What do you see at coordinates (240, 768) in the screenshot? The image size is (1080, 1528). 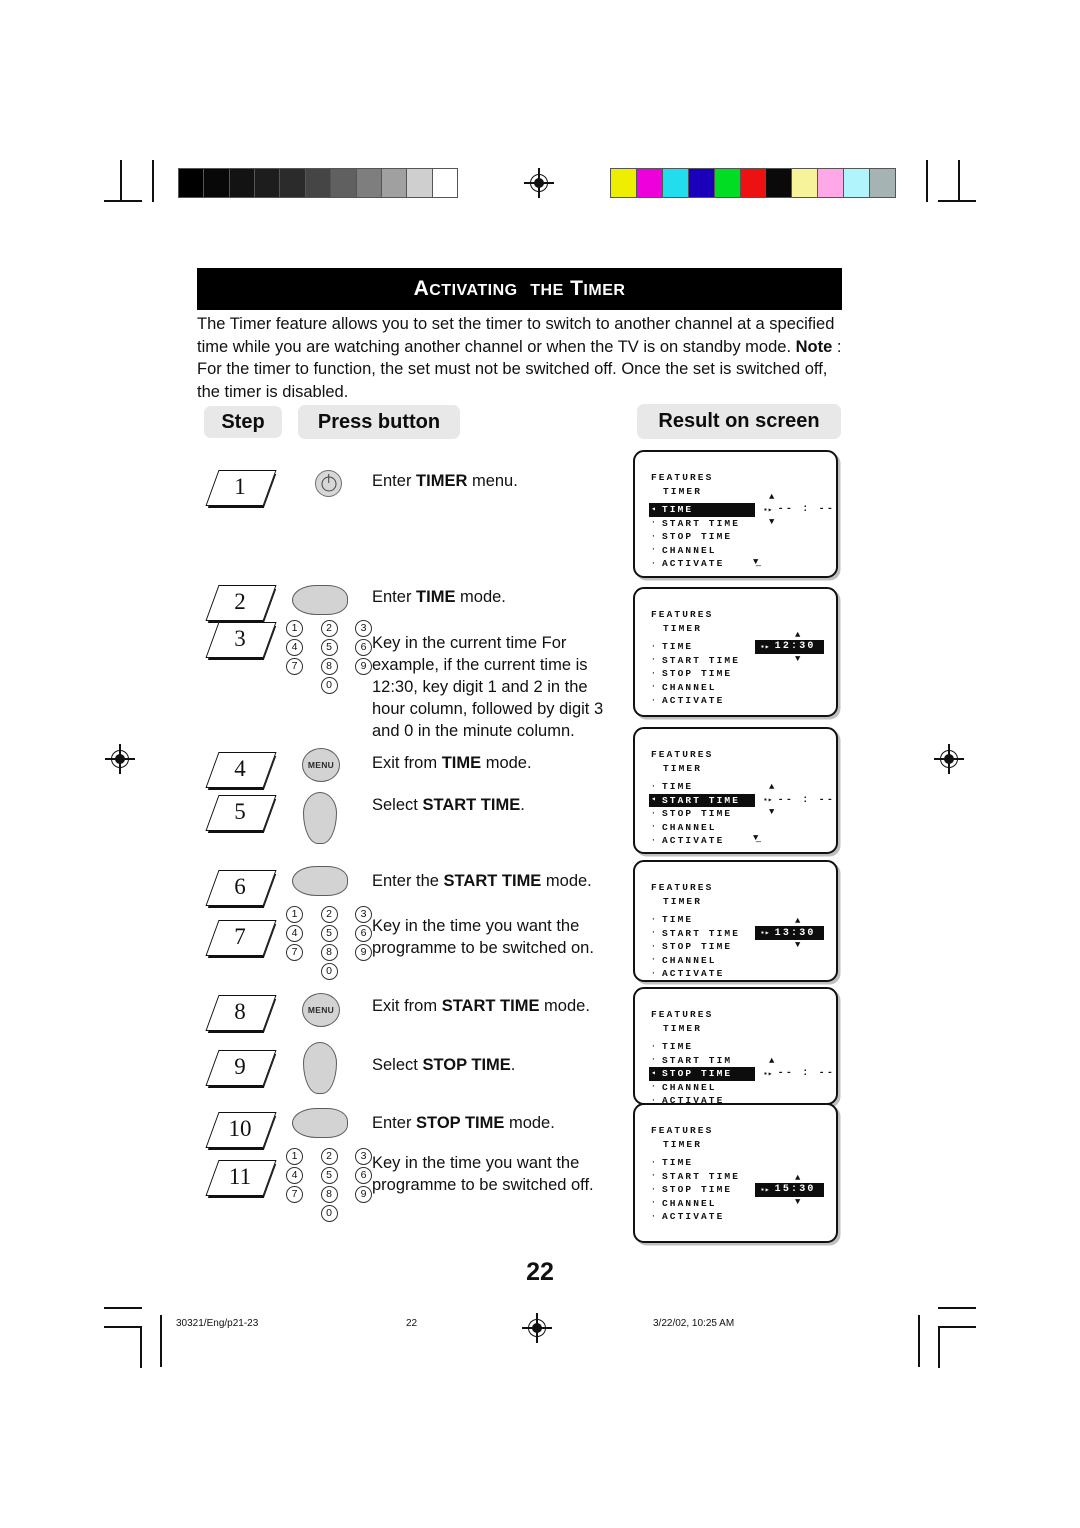 I see `step-number-label: 4` at bounding box center [240, 768].